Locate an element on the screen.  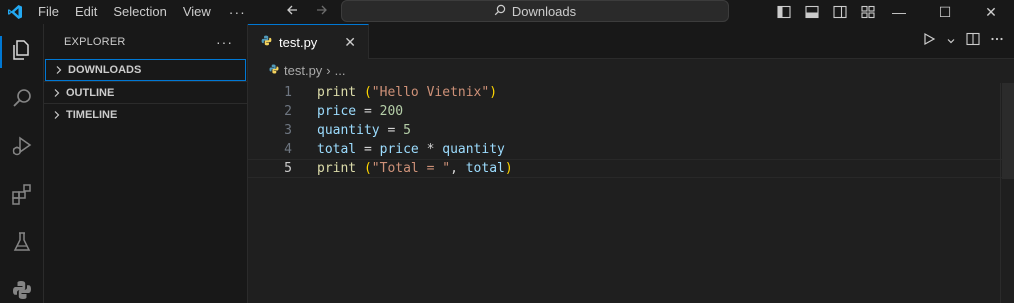
code-text: quantity = 5 is located at coordinates (364, 130).